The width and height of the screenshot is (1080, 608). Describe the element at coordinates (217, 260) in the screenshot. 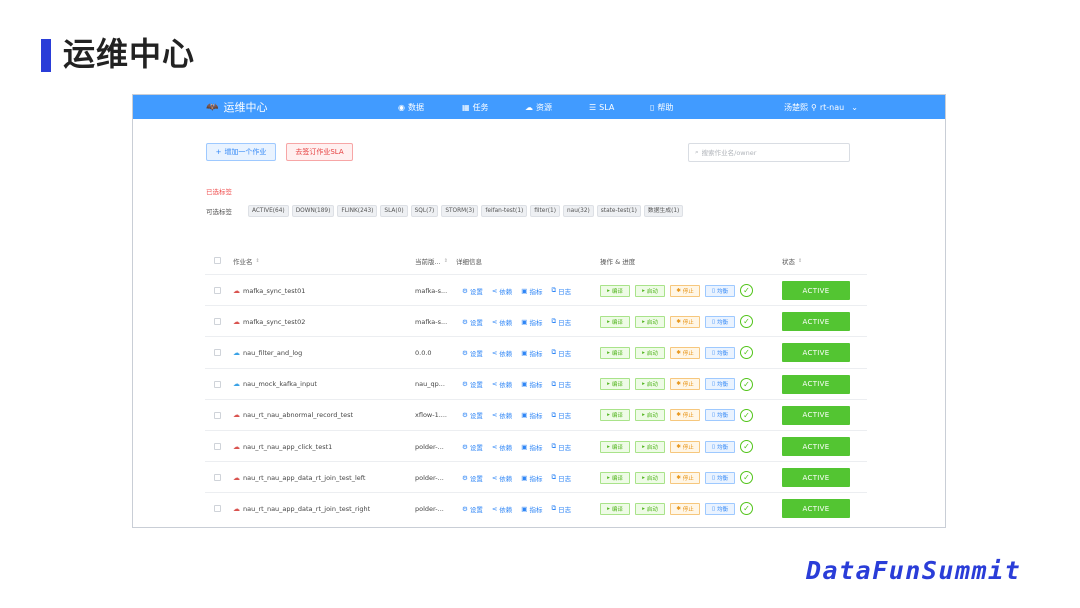

I see `select-all-checkbox` at that location.